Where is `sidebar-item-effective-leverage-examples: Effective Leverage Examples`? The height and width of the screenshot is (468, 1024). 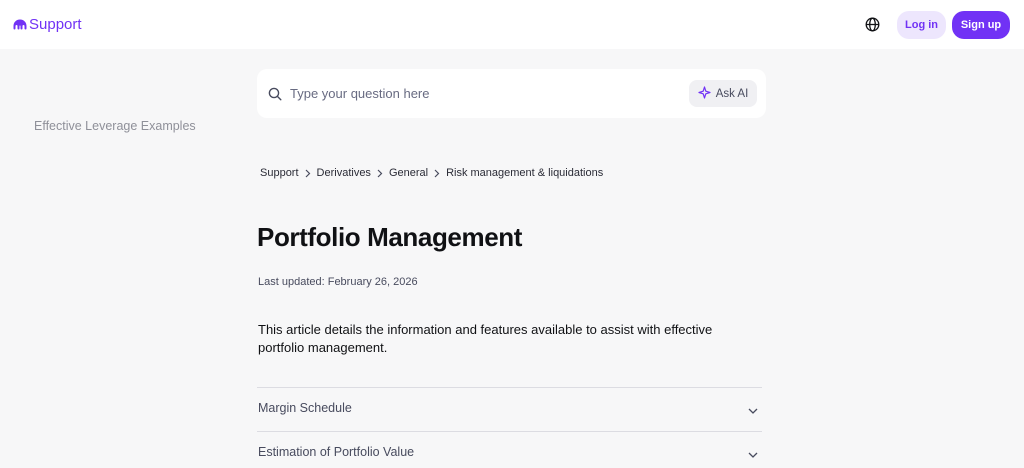
sidebar-item-effective-leverage-examples: Effective Leverage Examples is located at coordinates (115, 126).